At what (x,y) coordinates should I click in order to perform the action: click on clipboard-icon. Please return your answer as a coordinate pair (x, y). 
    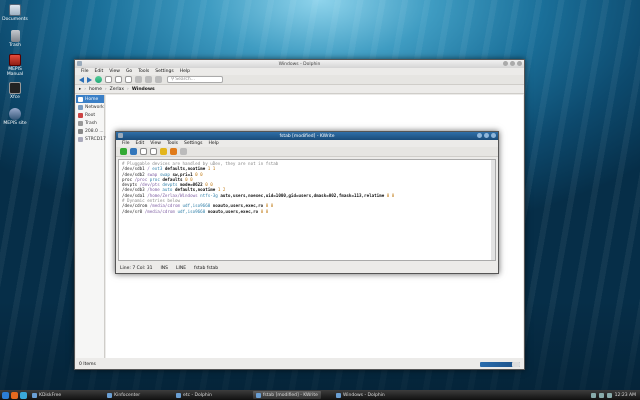
    Looking at the image, I should click on (609, 395).